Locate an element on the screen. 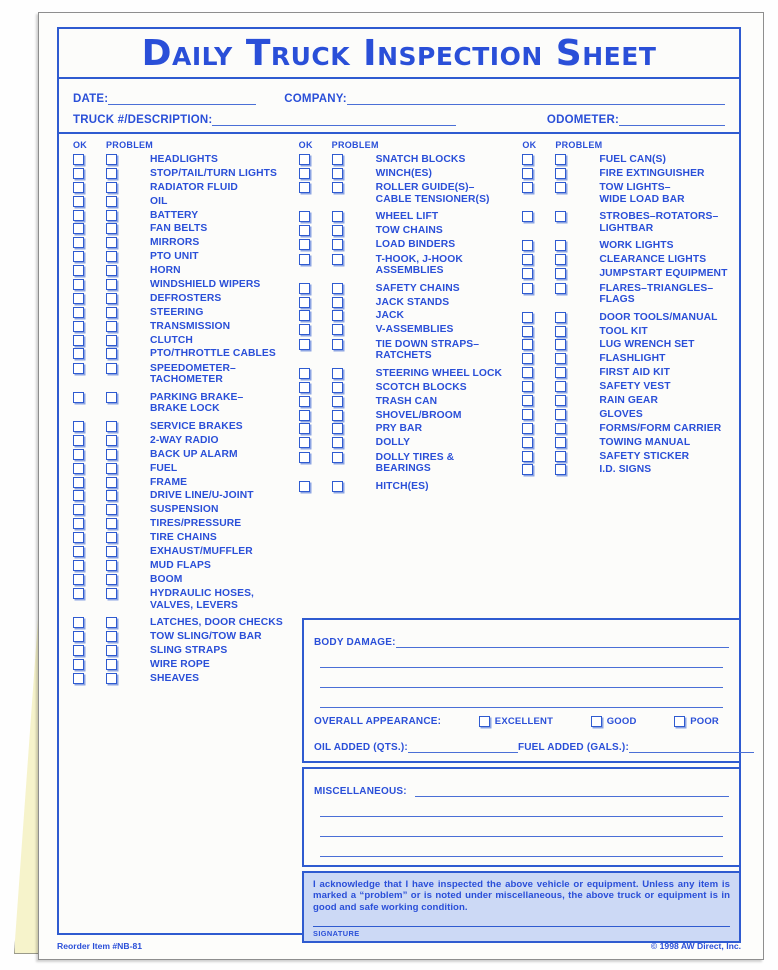  company-input is located at coordinates (535, 98).